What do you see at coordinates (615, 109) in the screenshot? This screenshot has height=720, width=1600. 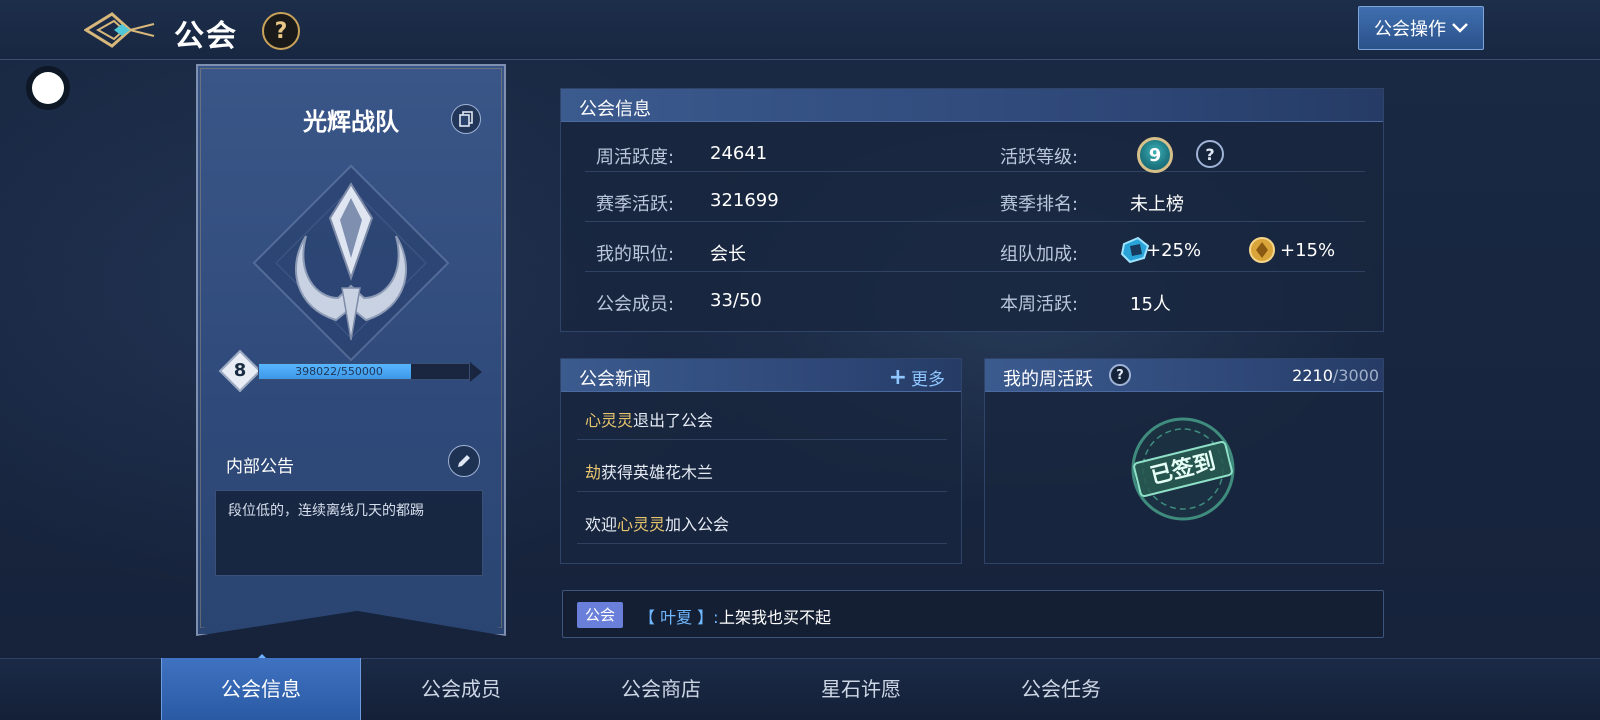 I see `guild-info-title: 公会信息` at bounding box center [615, 109].